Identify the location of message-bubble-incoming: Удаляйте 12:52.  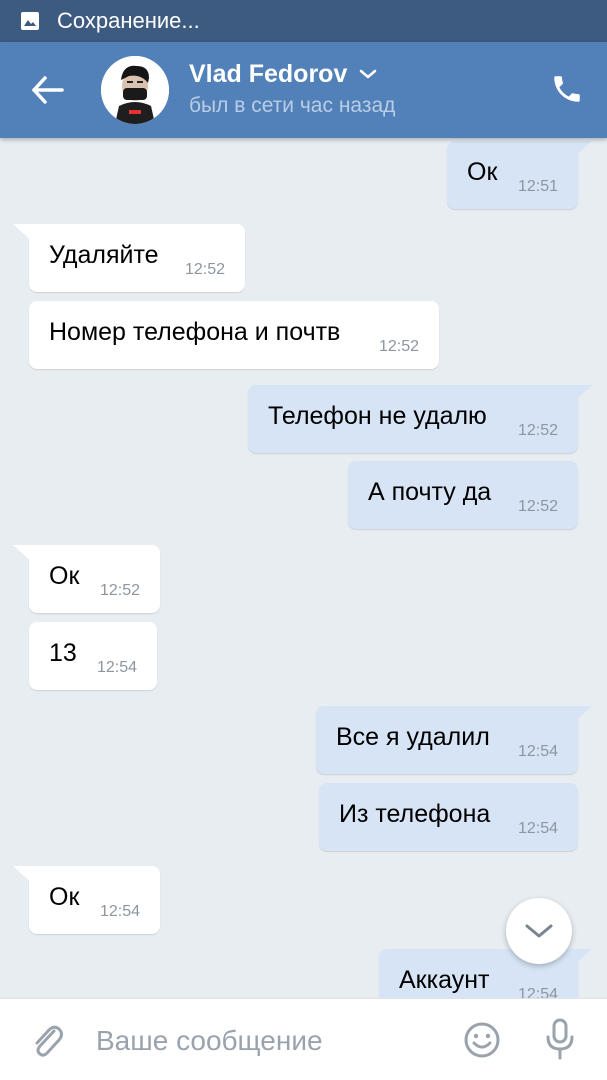
(129, 258).